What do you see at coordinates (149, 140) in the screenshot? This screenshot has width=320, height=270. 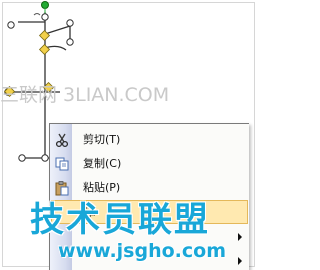 I see `menu-item-cut: 剪切(T)` at bounding box center [149, 140].